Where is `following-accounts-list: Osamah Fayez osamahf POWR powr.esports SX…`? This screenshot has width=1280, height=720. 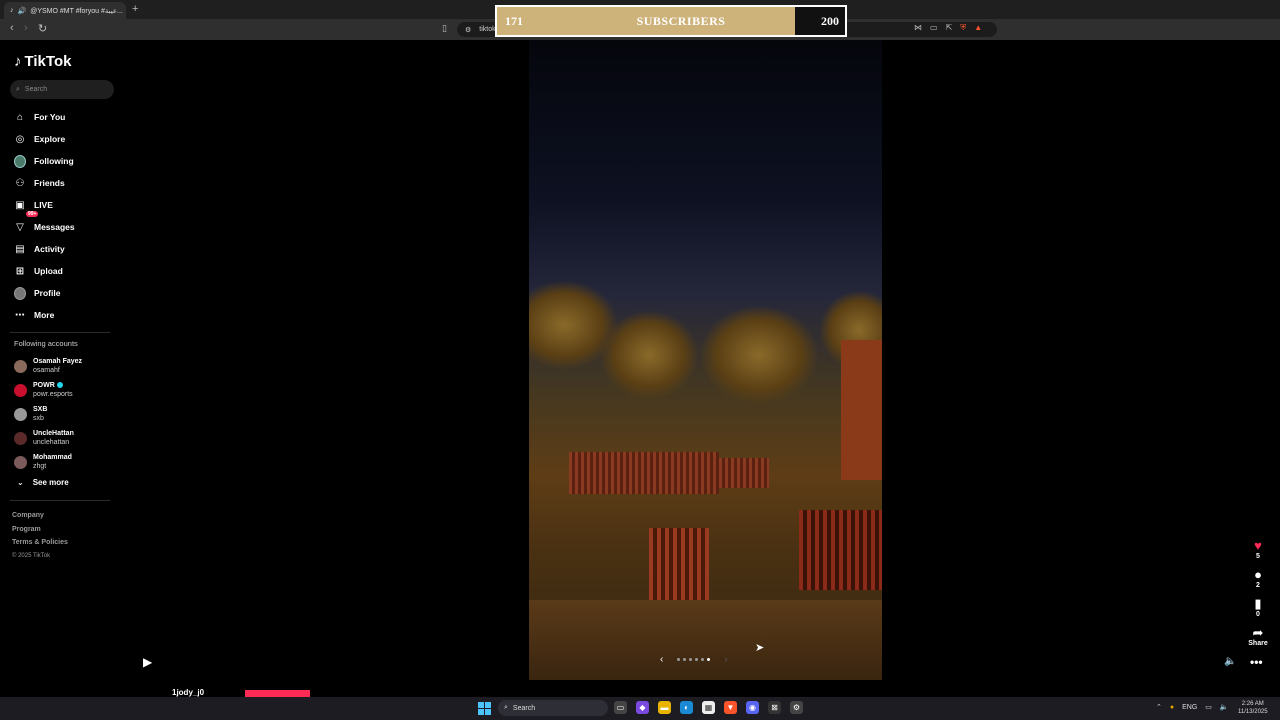 following-accounts-list: Osamah Fayez osamahf POWR powr.esports SX… is located at coordinates (48, 414).